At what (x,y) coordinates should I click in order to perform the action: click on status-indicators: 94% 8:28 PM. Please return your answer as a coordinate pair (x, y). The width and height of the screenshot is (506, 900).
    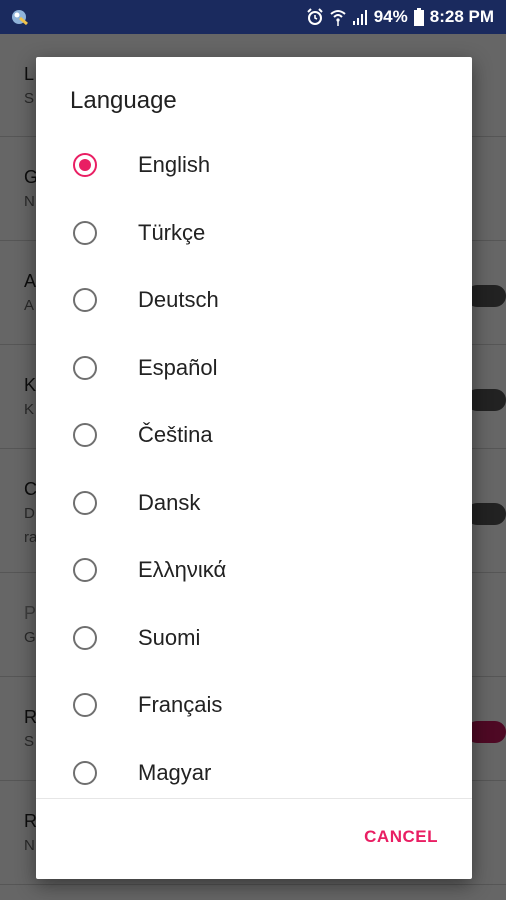
    Looking at the image, I should click on (400, 17).